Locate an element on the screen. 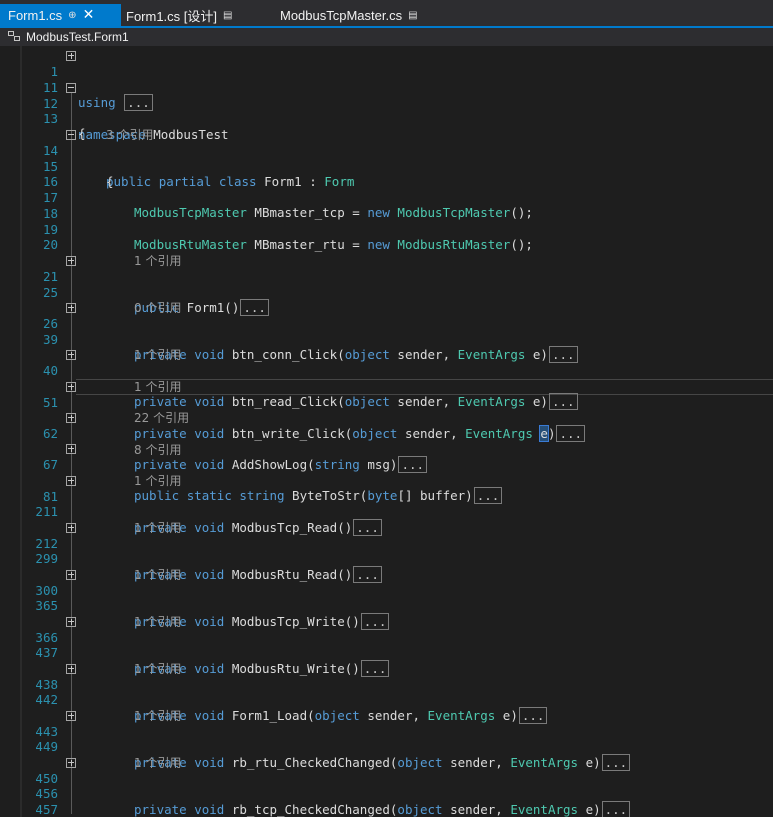  code-line: 299 is located at coordinates (386, 550).